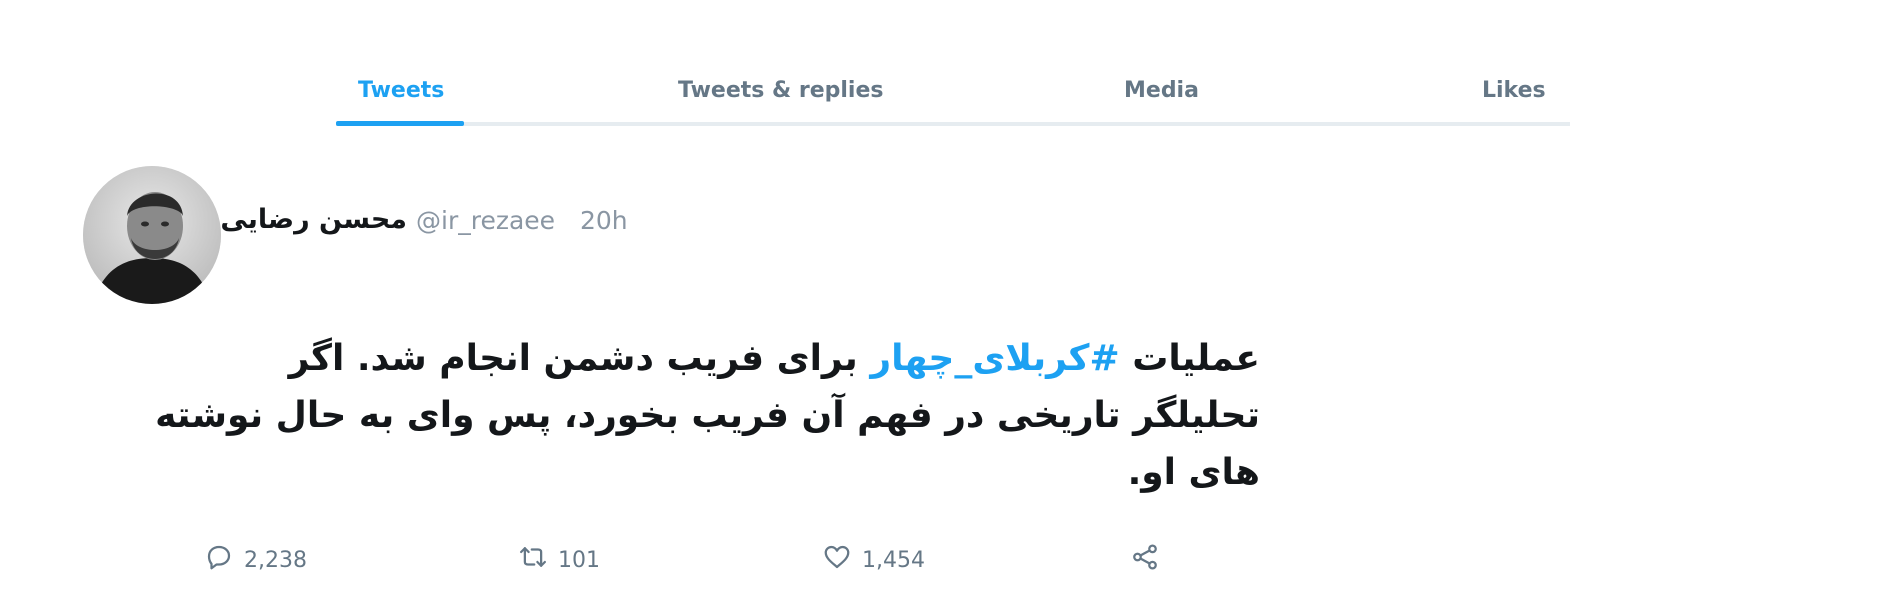 The image size is (1900, 600). I want to click on user-handle: @ir_rezaee, so click(485, 220).